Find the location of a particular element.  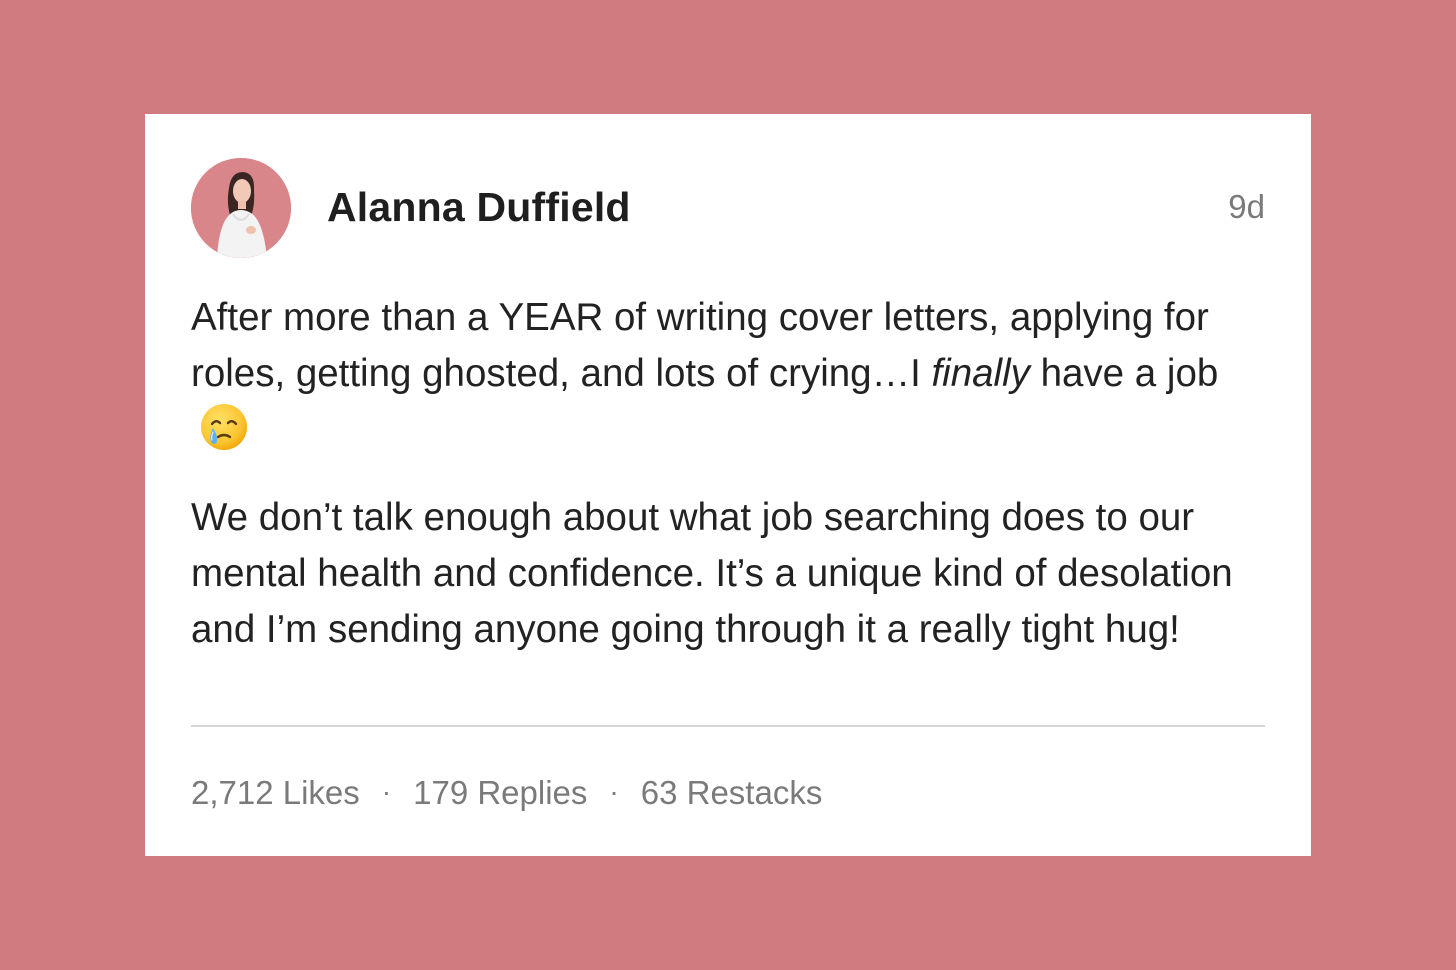

paragraph-1-text-after: have a job is located at coordinates (1124, 373).